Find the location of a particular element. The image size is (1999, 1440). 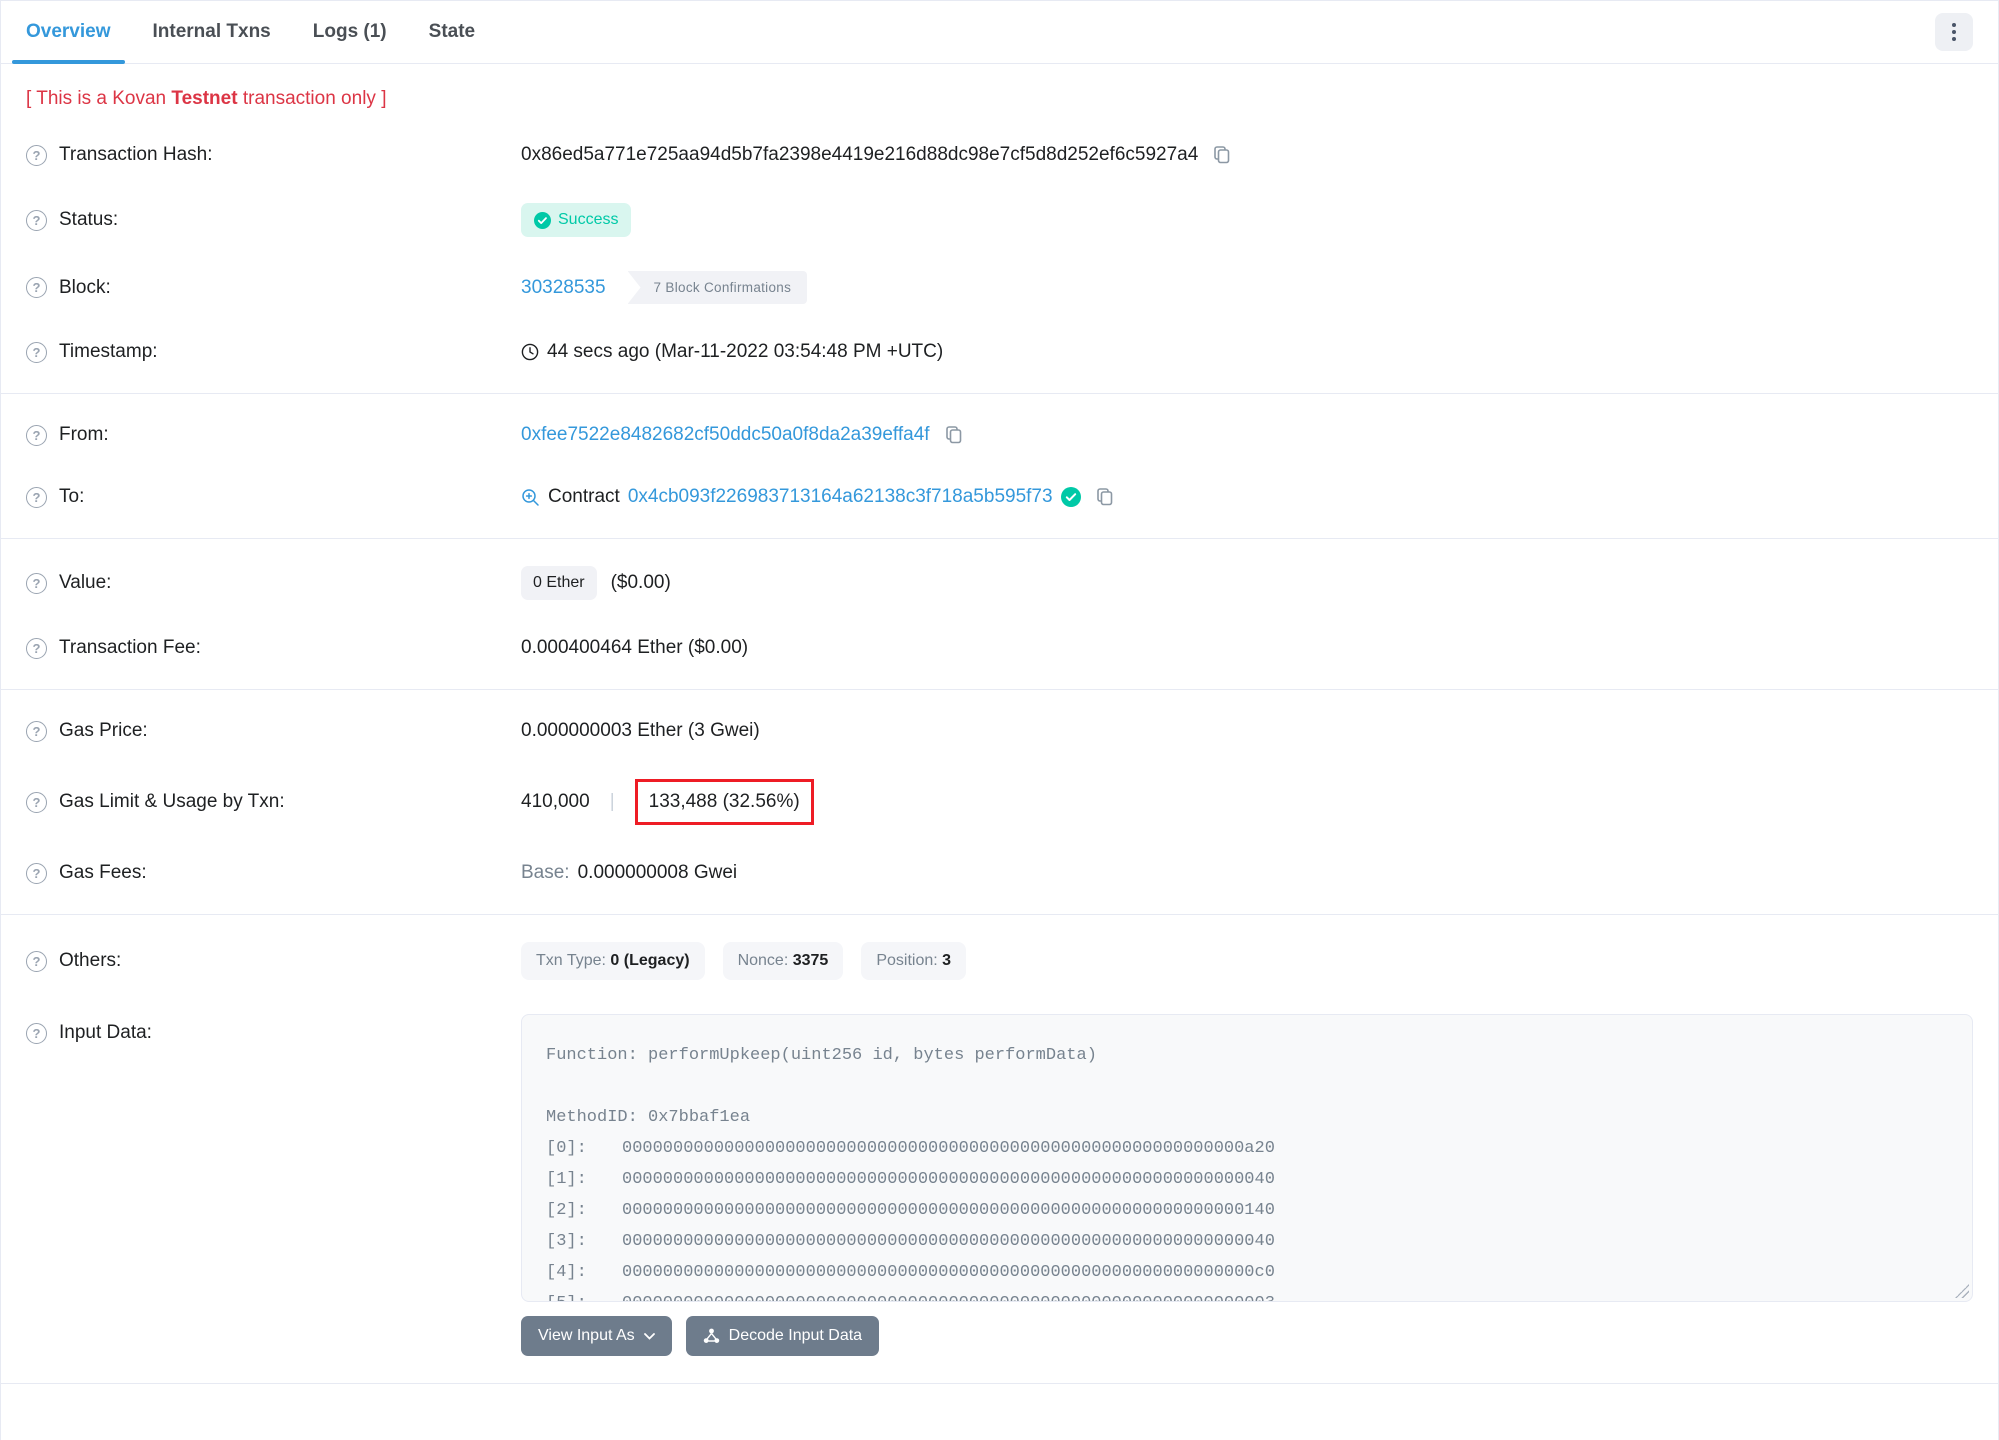

tab-logs: Logs (1) is located at coordinates (350, 32).